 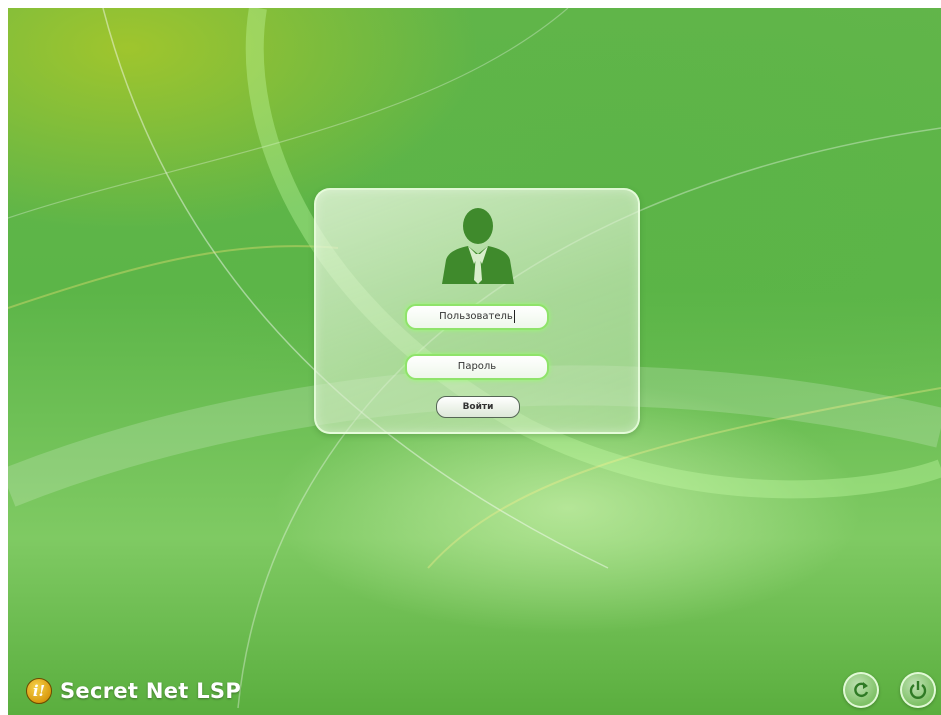 I want to click on username-field: Пользователь, so click(x=477, y=317).